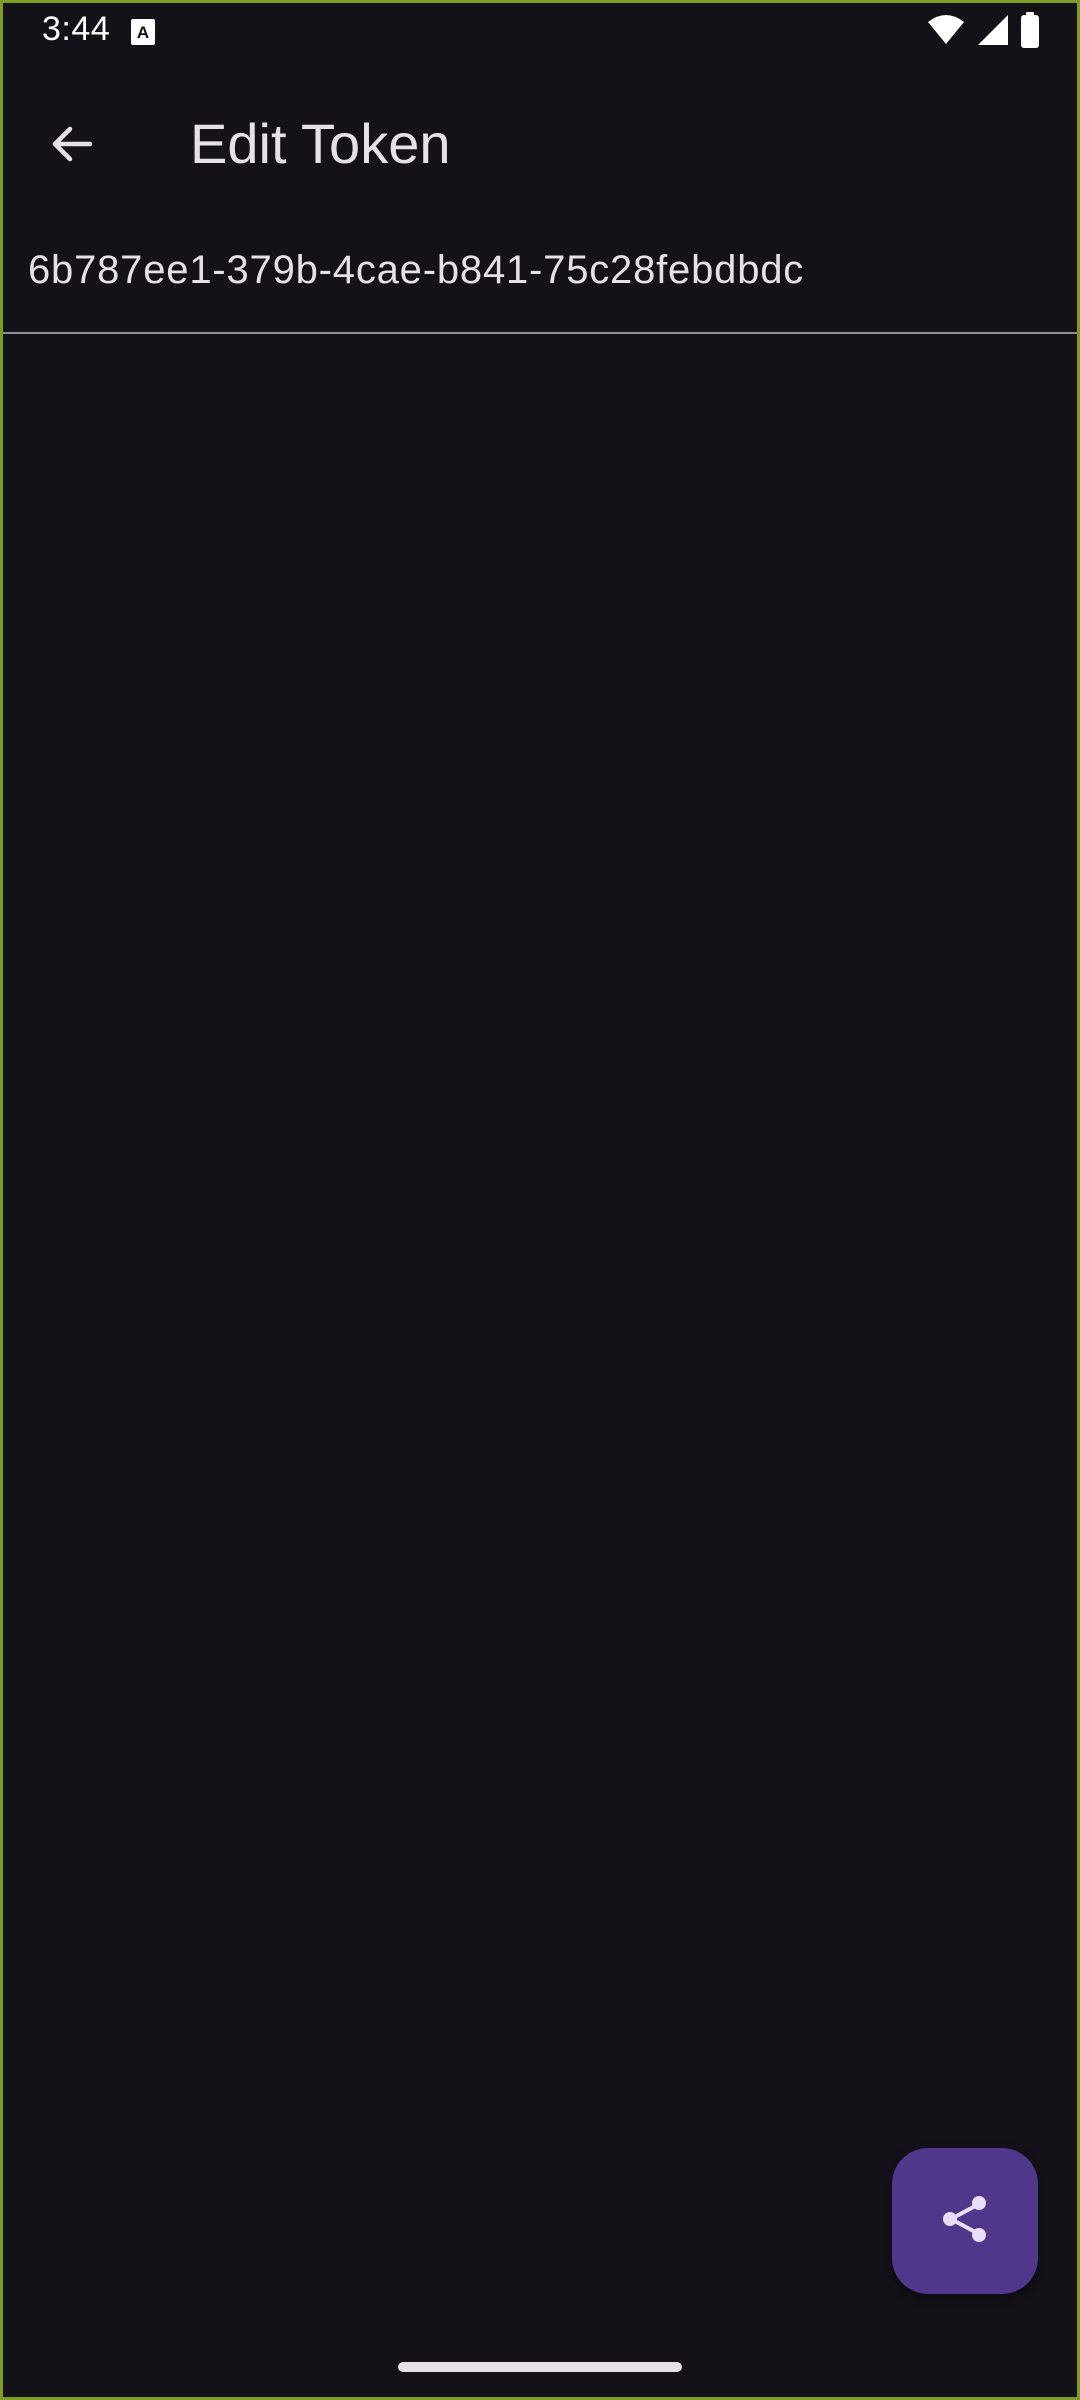  I want to click on text-a-icon: A, so click(143, 32).